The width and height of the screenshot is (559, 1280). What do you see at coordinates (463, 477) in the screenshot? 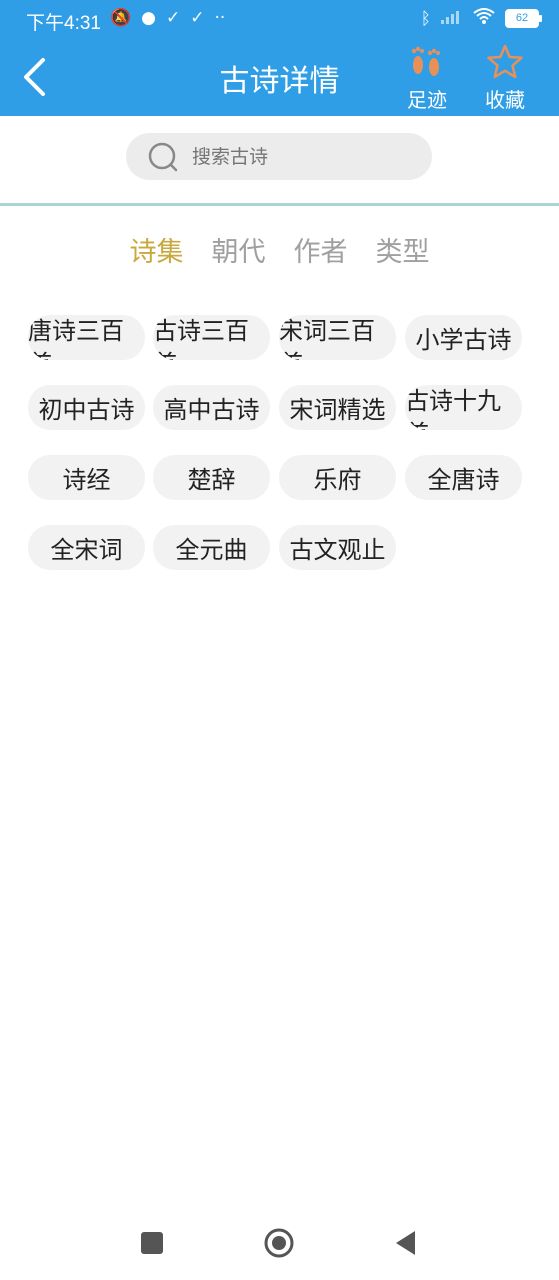
I see `collection-chip: 全唐诗` at bounding box center [463, 477].